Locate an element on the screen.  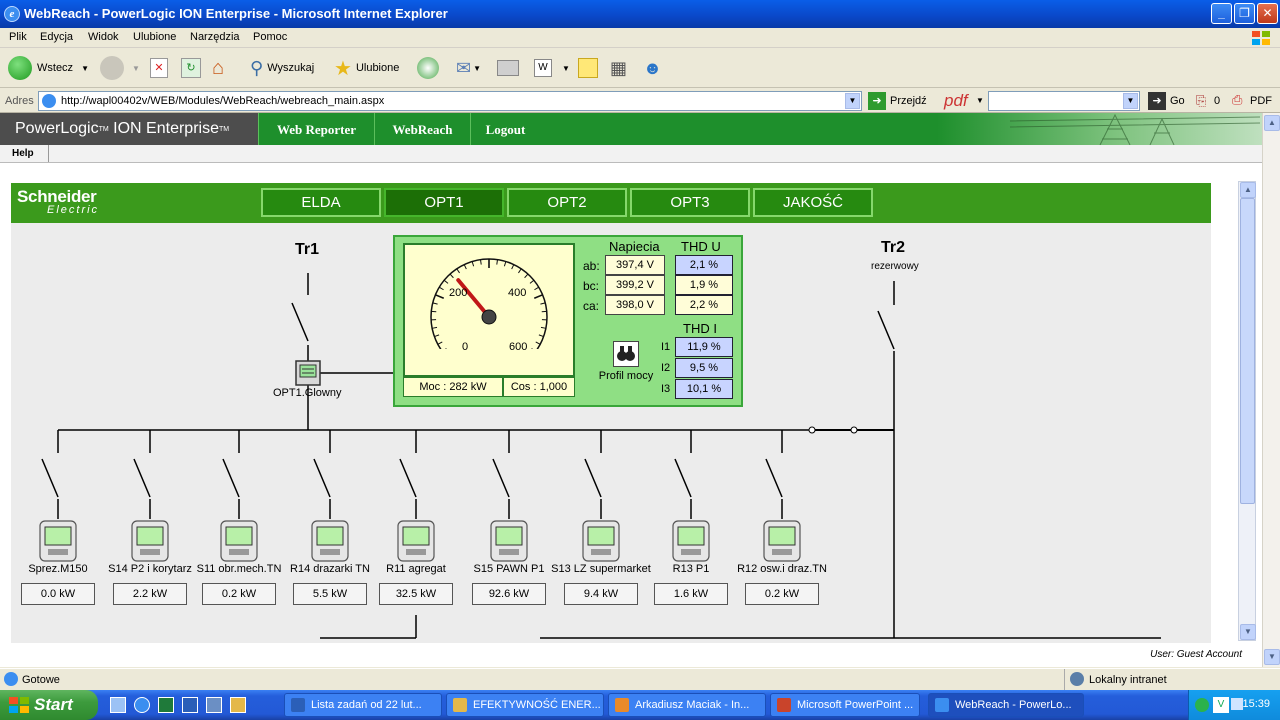
voltage-ab: 397,4 V is located at coordinates (635, 265).